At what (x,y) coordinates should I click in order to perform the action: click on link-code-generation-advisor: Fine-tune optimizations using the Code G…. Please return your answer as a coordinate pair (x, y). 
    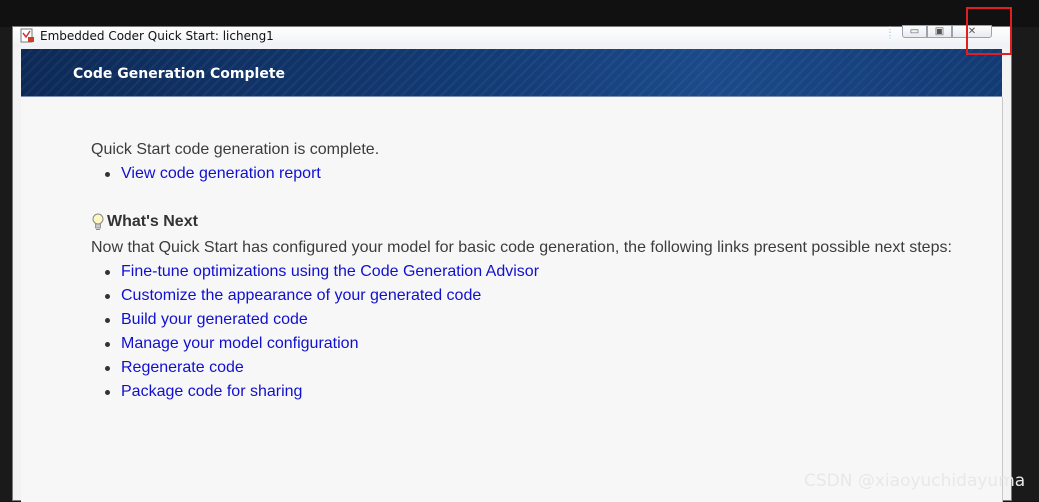
    Looking at the image, I should click on (330, 272).